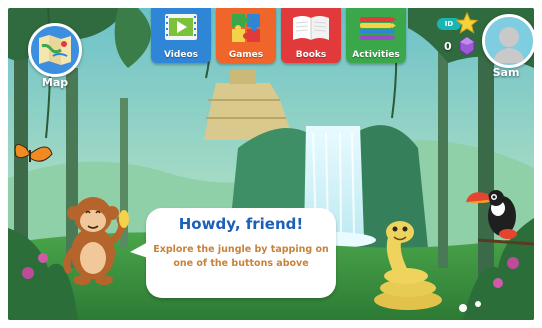 The image size is (542, 328). Describe the element at coordinates (467, 23) in the screenshot. I see `star-icon` at that location.